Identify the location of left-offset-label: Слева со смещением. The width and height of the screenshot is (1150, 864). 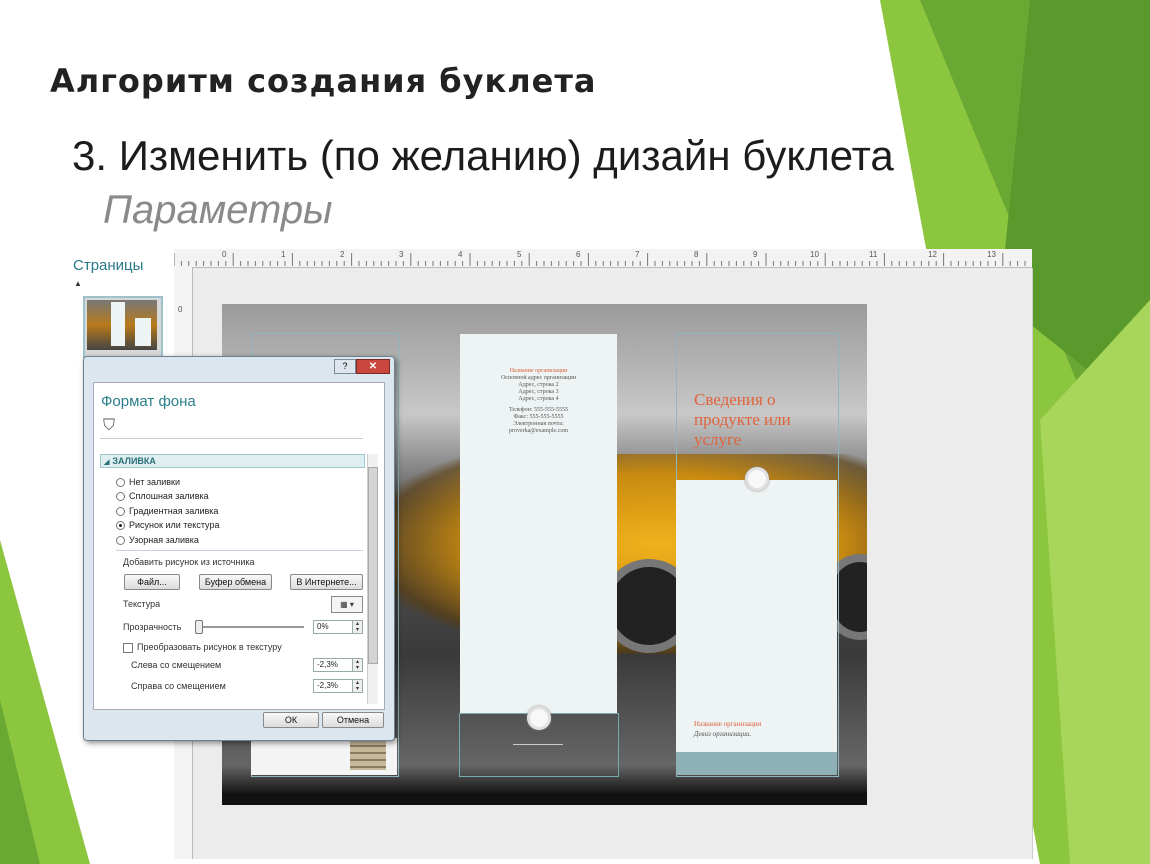
(176, 665).